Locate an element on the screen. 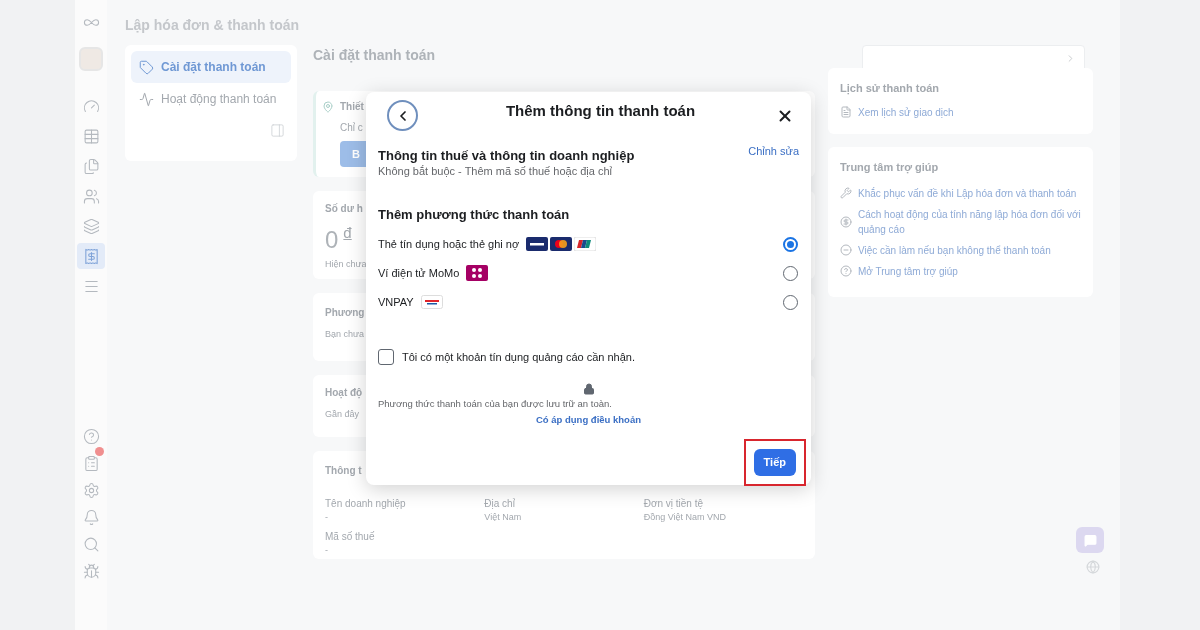 The height and width of the screenshot is (630, 1200). pages-icon is located at coordinates (91, 166).